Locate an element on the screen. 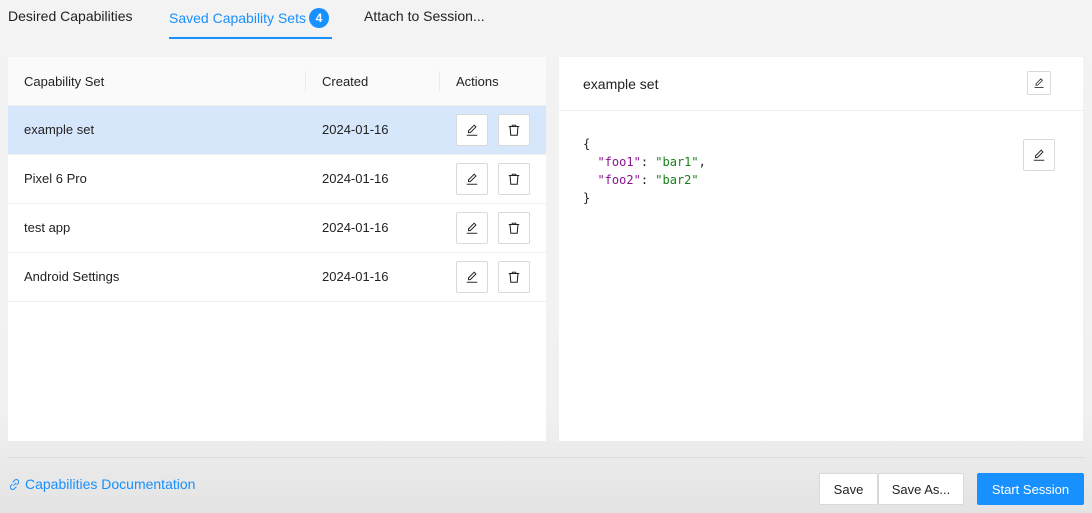  tab-desired-capabilities: Desired Capabilities is located at coordinates (70, 16).